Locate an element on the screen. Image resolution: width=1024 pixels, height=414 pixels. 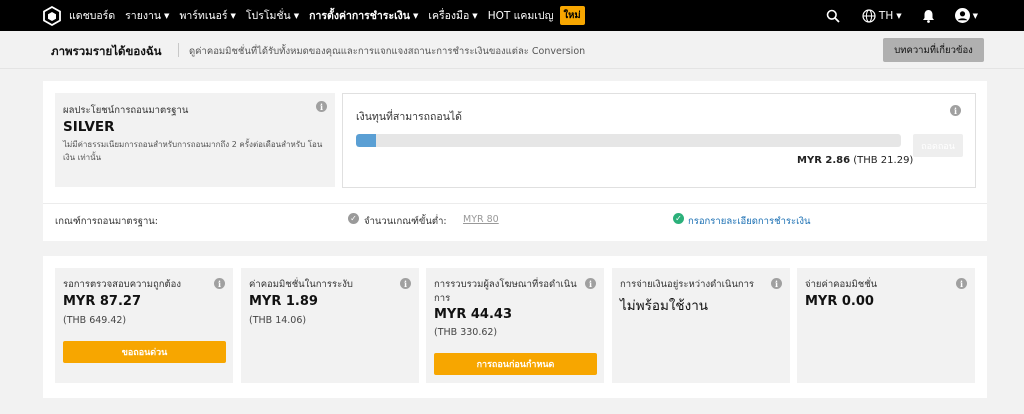
card-title: จ่ายค่าคอมมิชชั่น is located at coordinates (841, 284).